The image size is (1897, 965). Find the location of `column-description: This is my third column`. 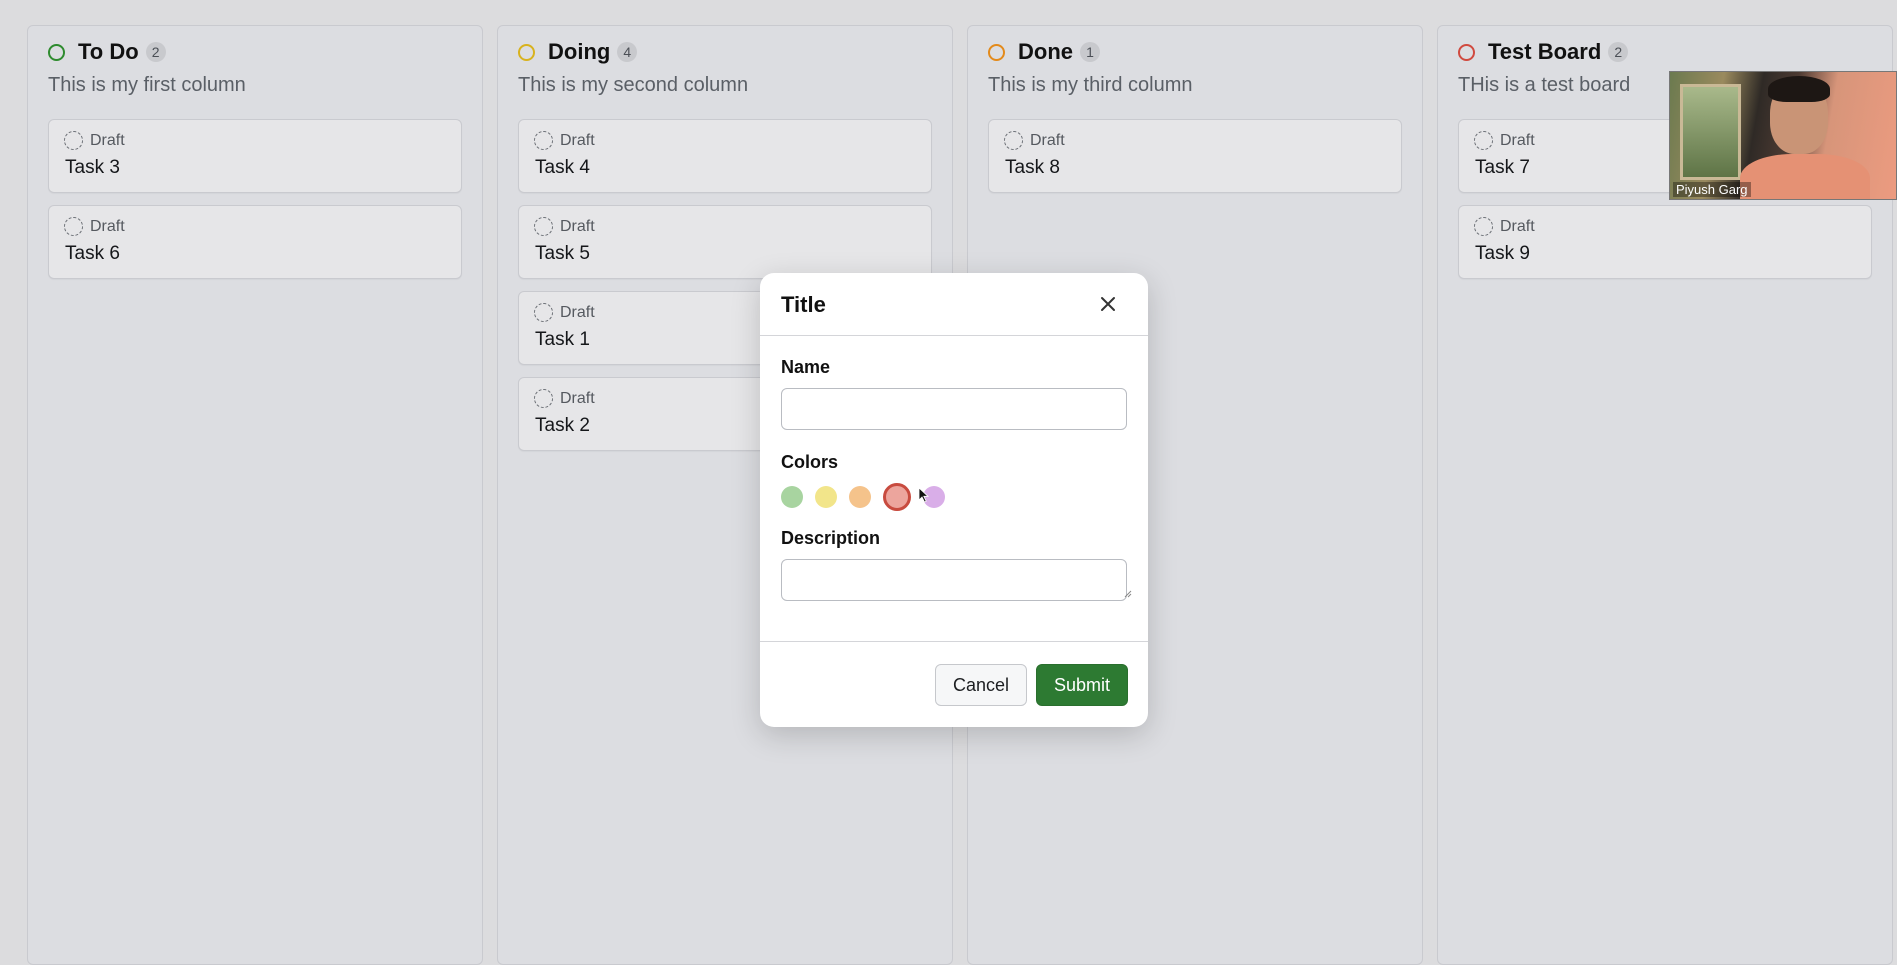

column-description: This is my third column is located at coordinates (1090, 85).